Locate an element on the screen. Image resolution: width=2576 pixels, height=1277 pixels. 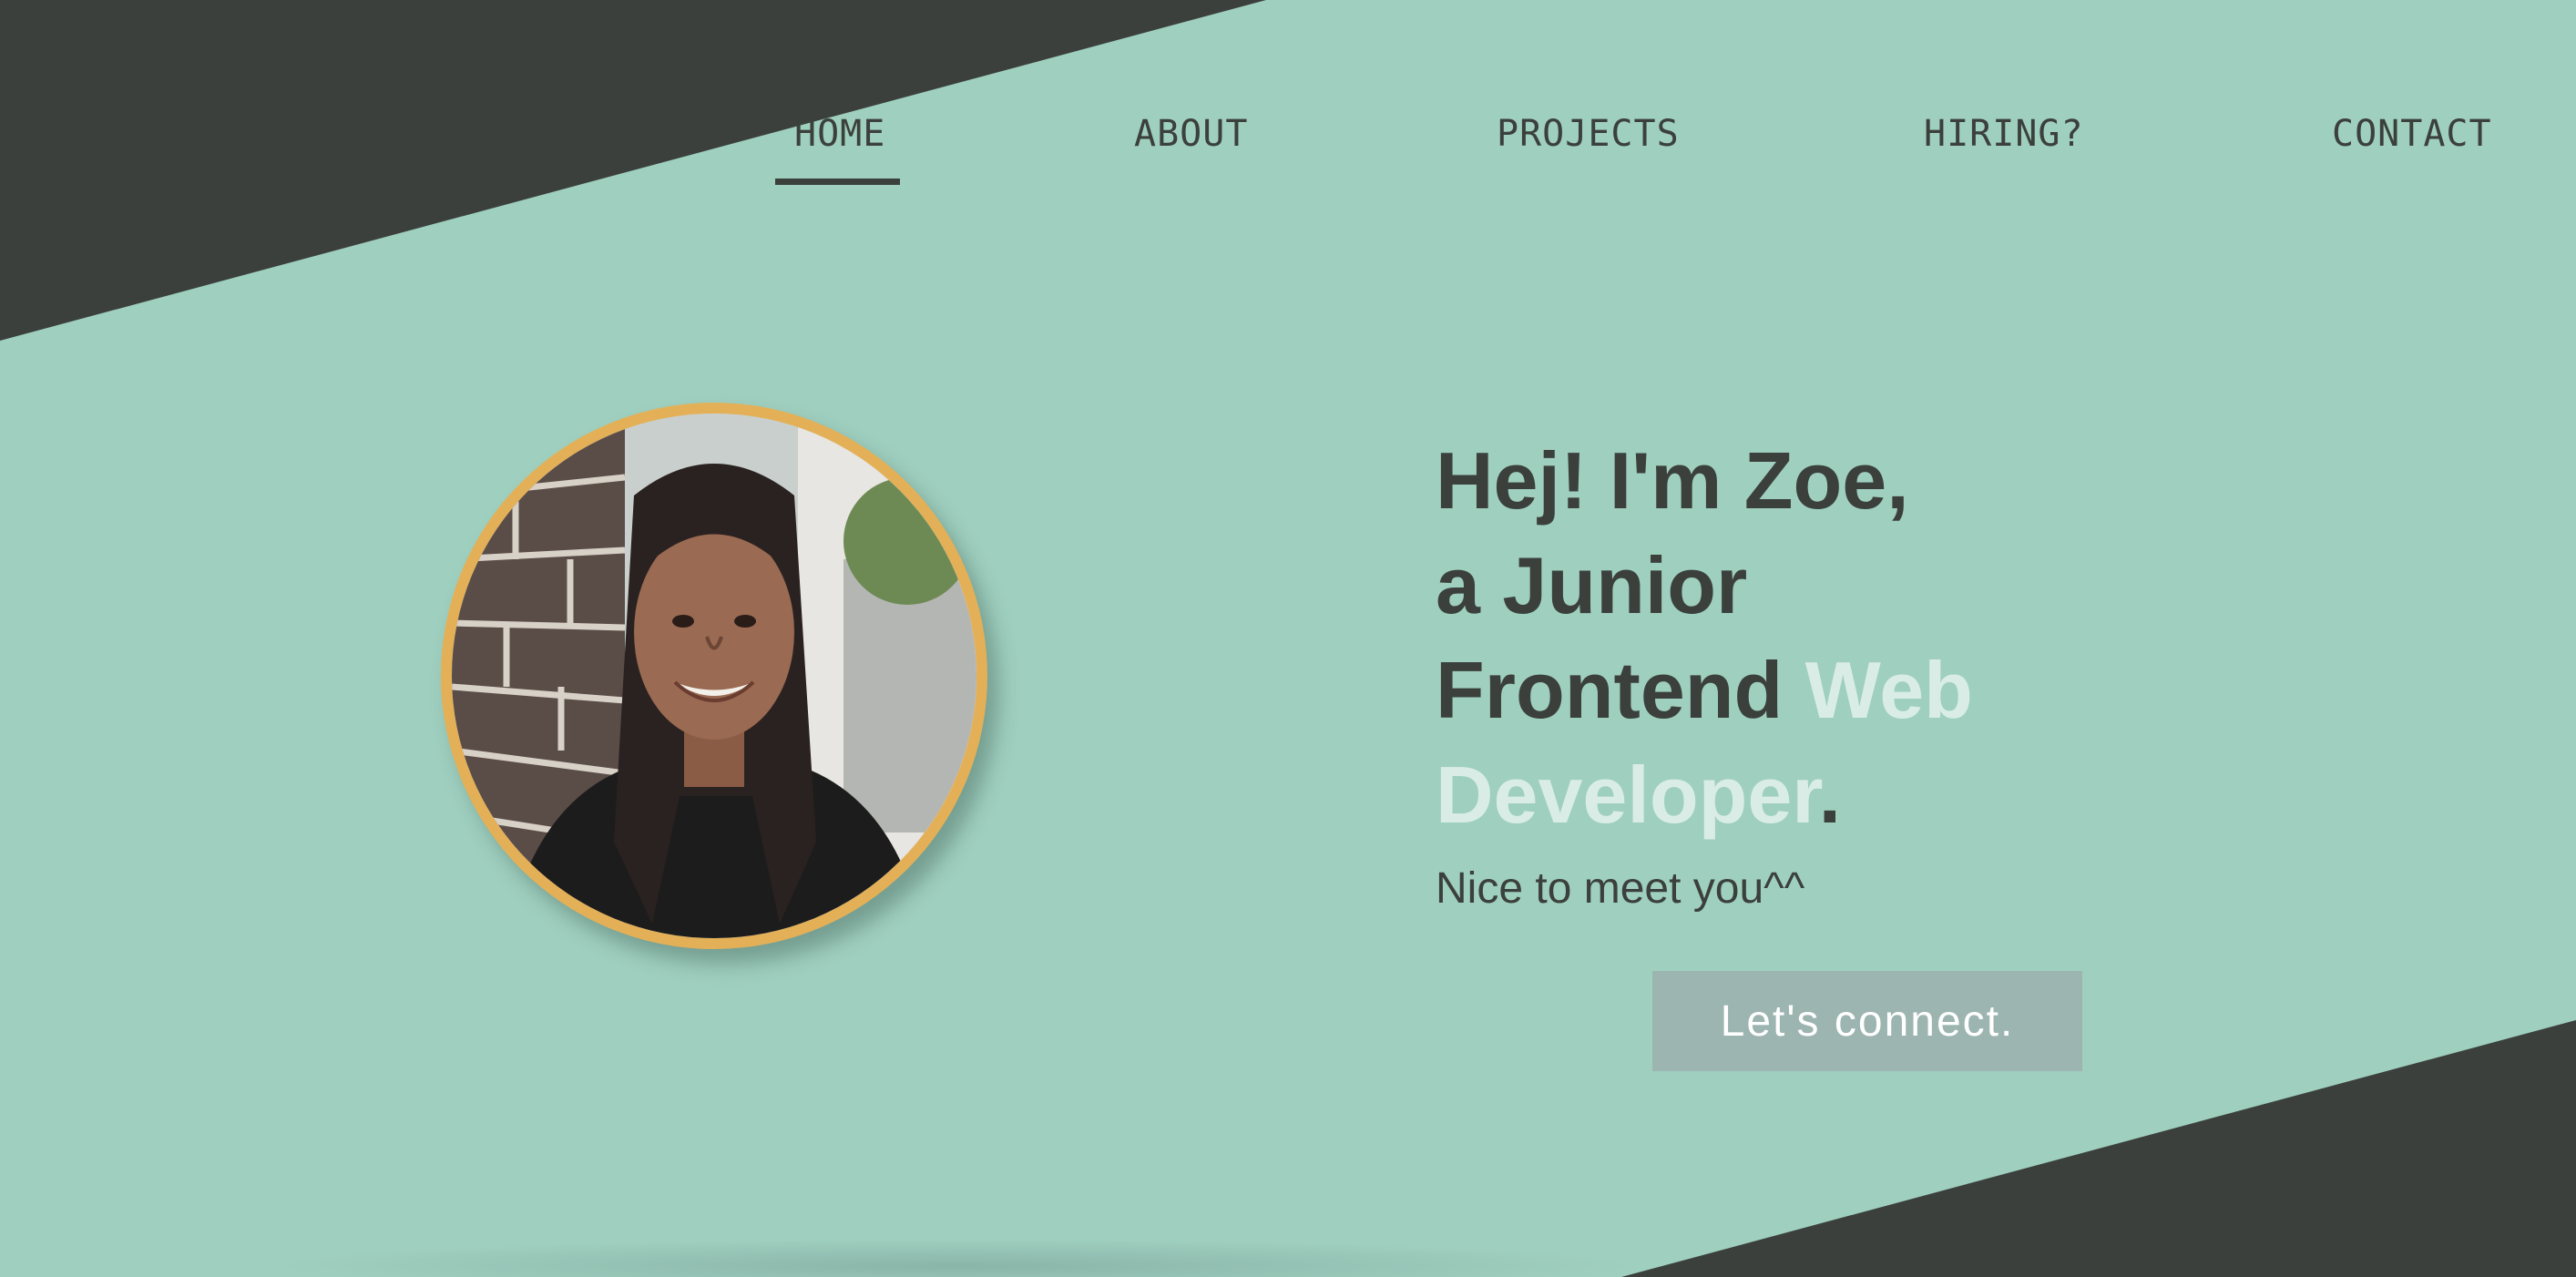
main-nav: HOME ABOUT PROJECTS HIRING? CONTACT is located at coordinates (1288, 150).